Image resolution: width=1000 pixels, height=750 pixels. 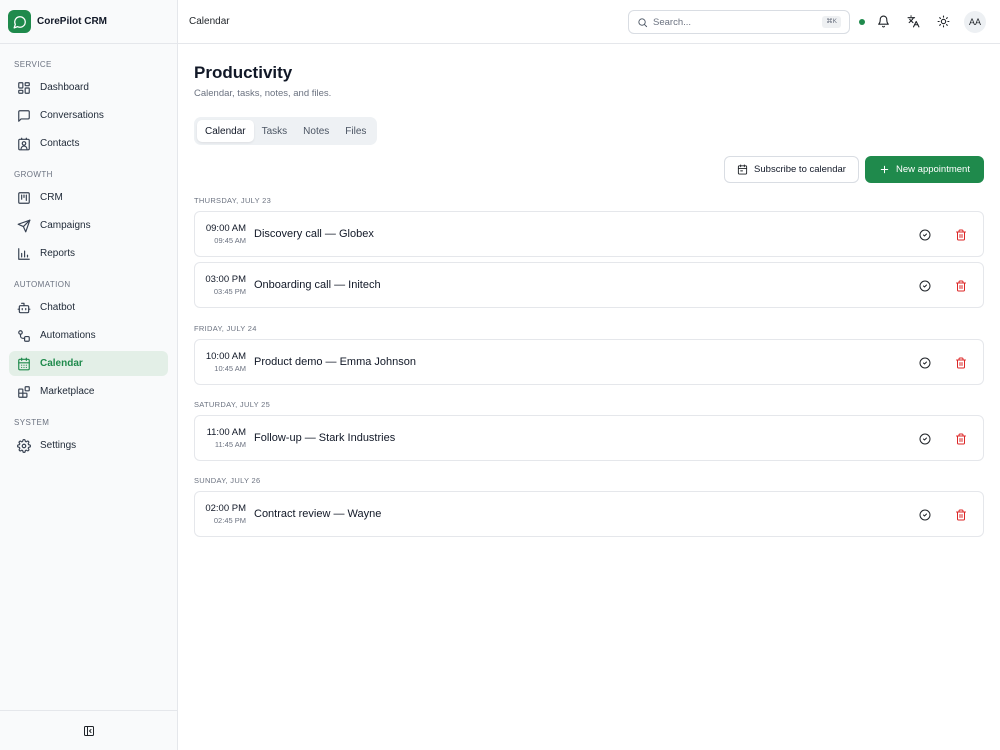 I want to click on appointment-start-time: 02:00 PM, so click(x=225, y=508).